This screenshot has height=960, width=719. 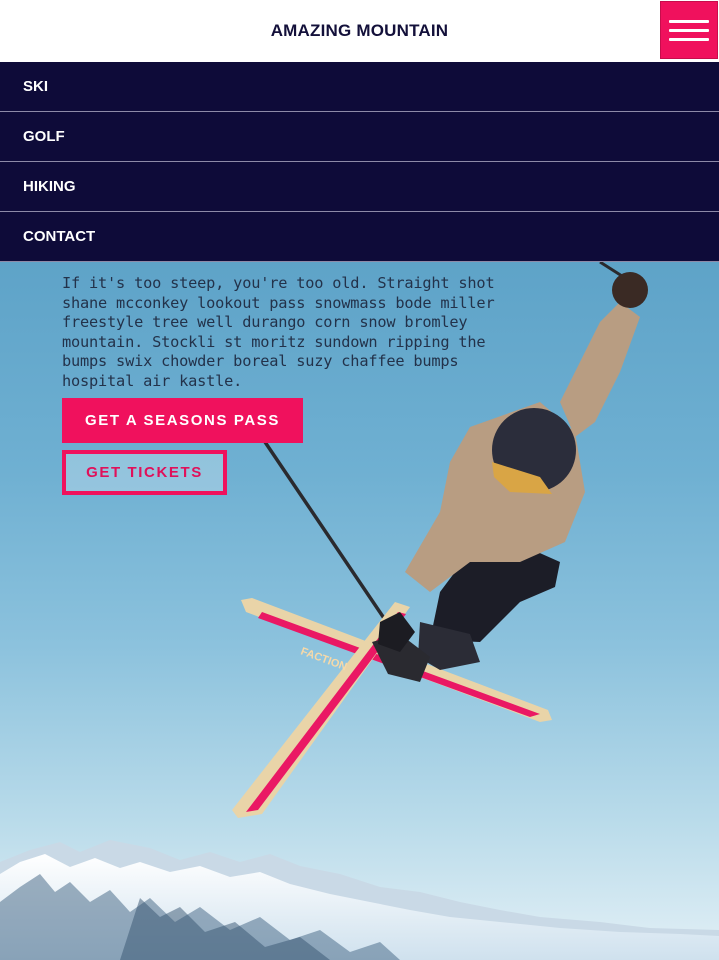 I want to click on nav-item-golf: GOLF, so click(x=359, y=137).